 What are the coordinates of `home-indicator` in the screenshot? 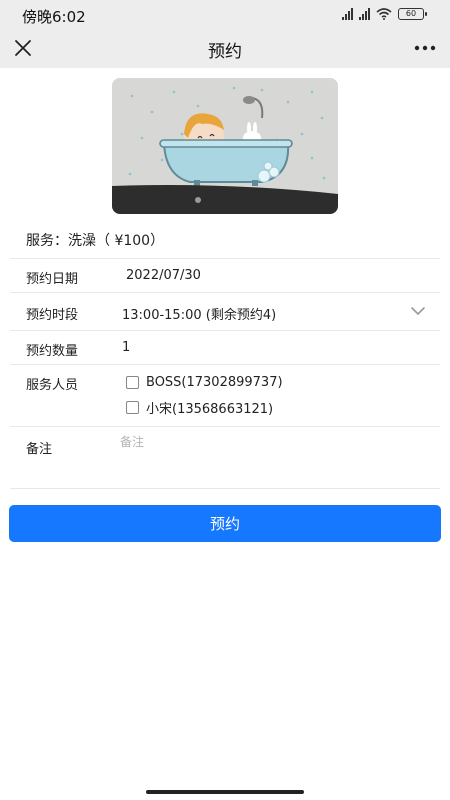 It's located at (225, 792).